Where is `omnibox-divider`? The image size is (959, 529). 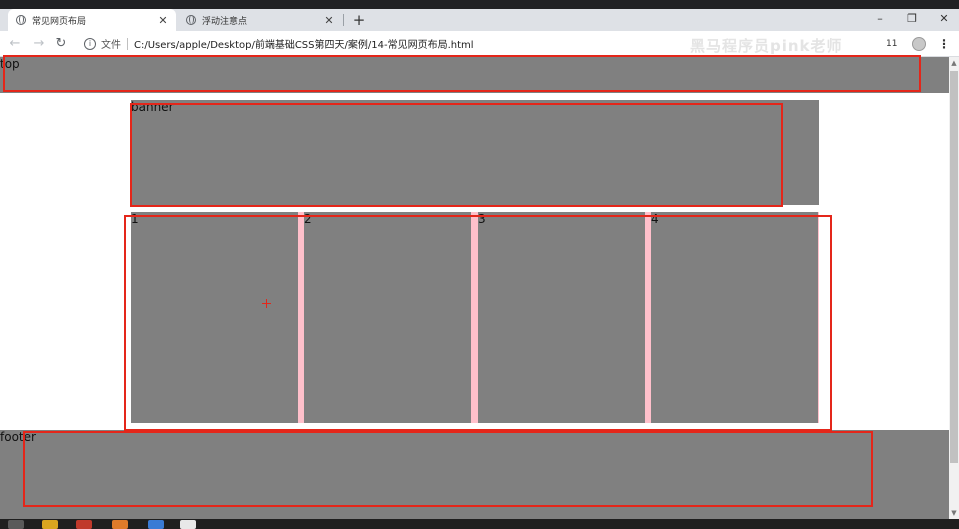 omnibox-divider is located at coordinates (127, 43).